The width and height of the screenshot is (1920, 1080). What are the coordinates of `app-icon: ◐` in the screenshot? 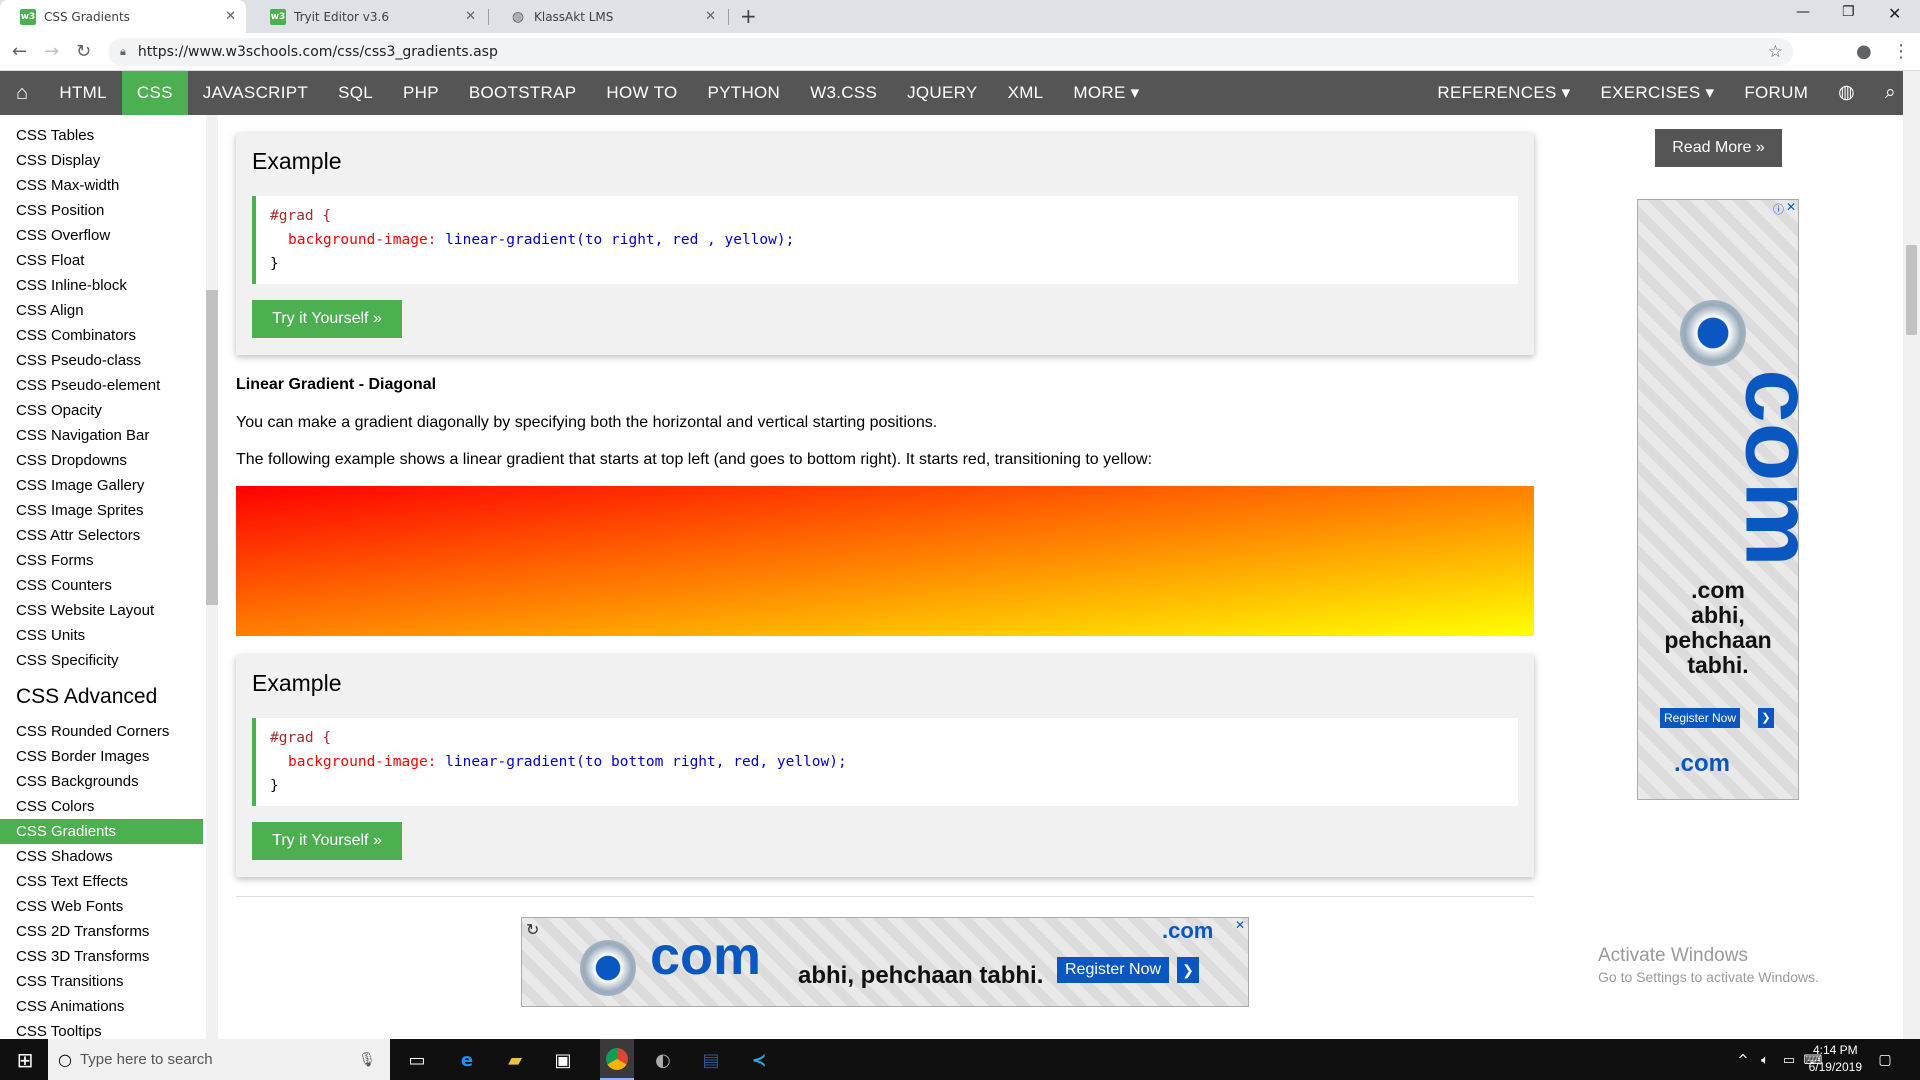 It's located at (663, 1060).